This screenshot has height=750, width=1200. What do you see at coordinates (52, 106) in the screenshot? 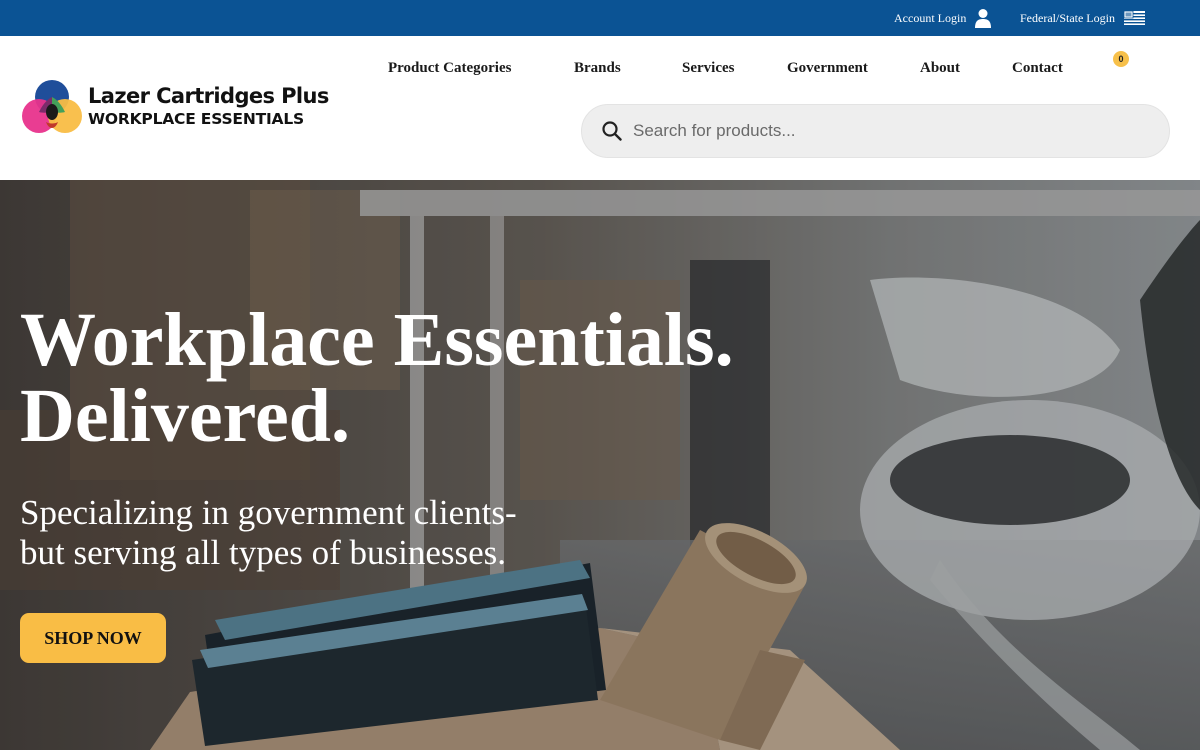
I see `logo-mark-icon` at bounding box center [52, 106].